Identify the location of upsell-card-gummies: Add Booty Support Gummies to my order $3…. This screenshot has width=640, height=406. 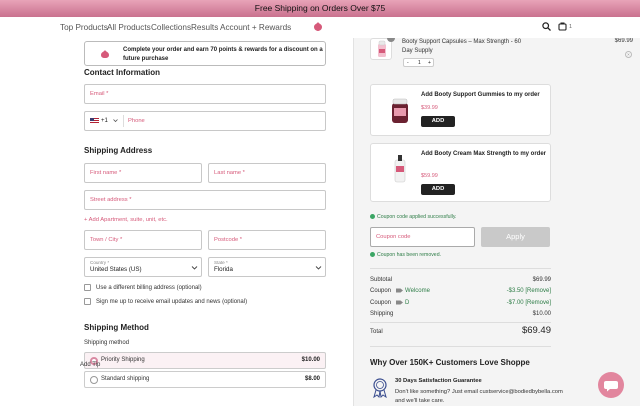
(460, 110).